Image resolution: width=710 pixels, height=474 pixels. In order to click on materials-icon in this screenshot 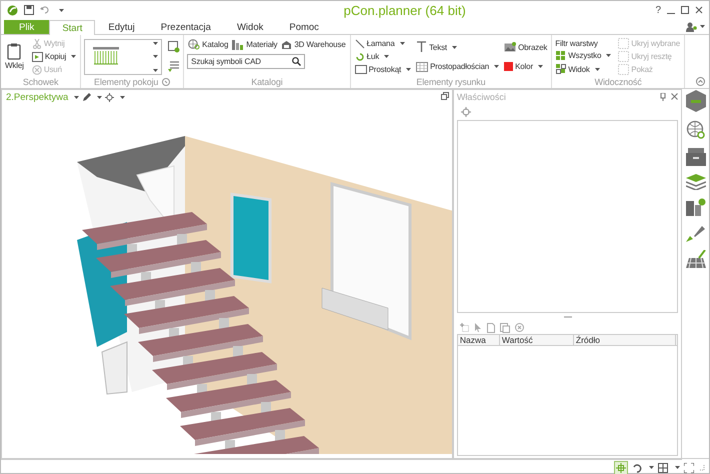, I will do `click(238, 44)`.